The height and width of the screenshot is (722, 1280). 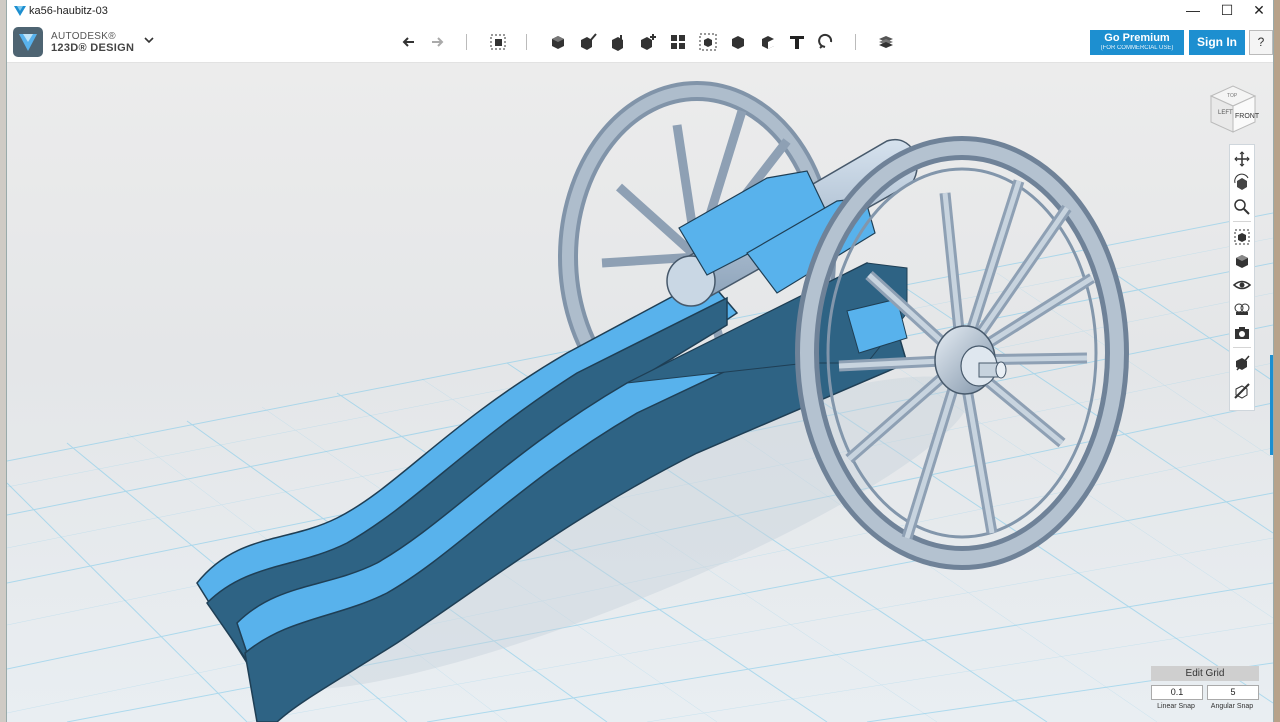 I want to click on grid-panel: Edit Grid 0.1 5 Linear Snap Angular Snap, so click(x=1205, y=688).